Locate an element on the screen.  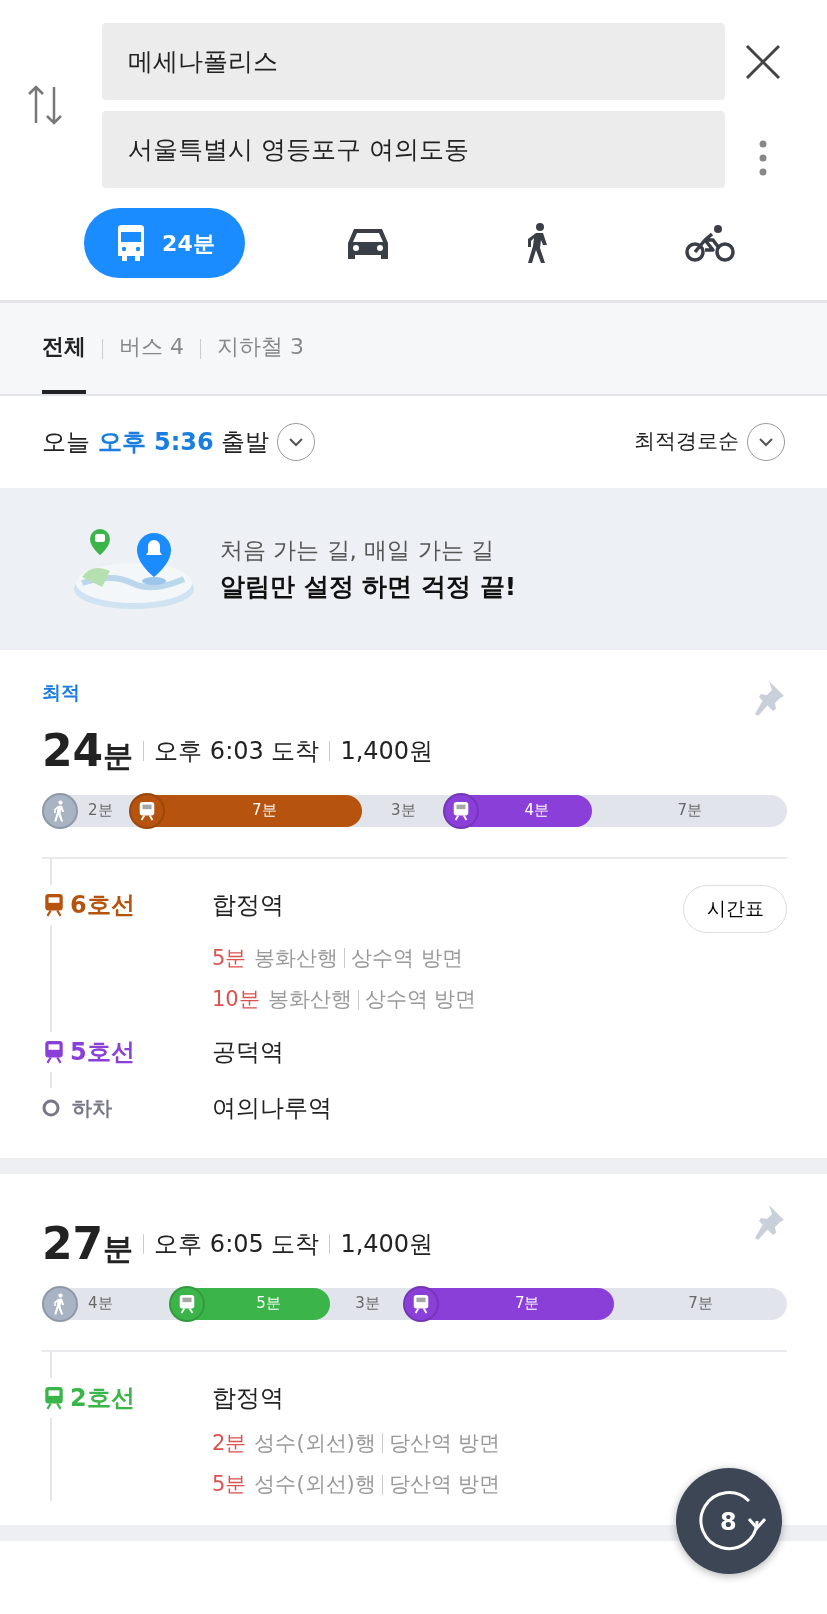
segment-duration: 2분 is located at coordinates (100, 811).